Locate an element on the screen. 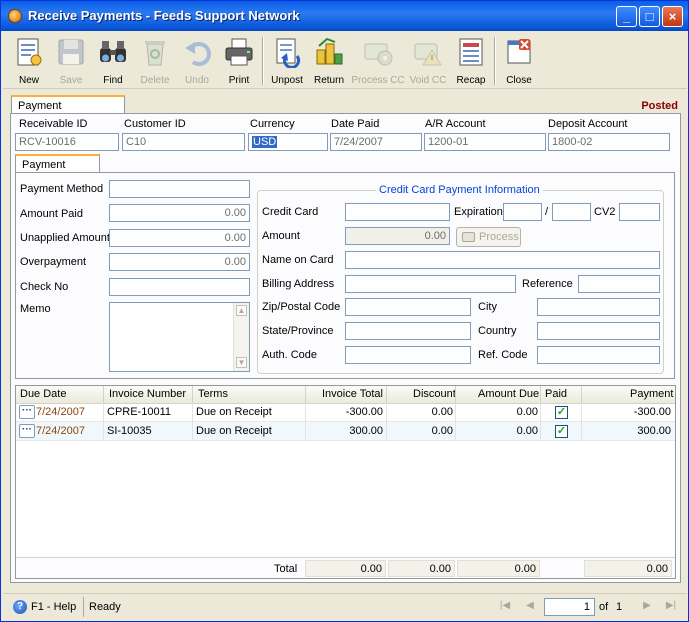 This screenshot has height=622, width=689. next-page-icon: ▶ is located at coordinates (647, 607).